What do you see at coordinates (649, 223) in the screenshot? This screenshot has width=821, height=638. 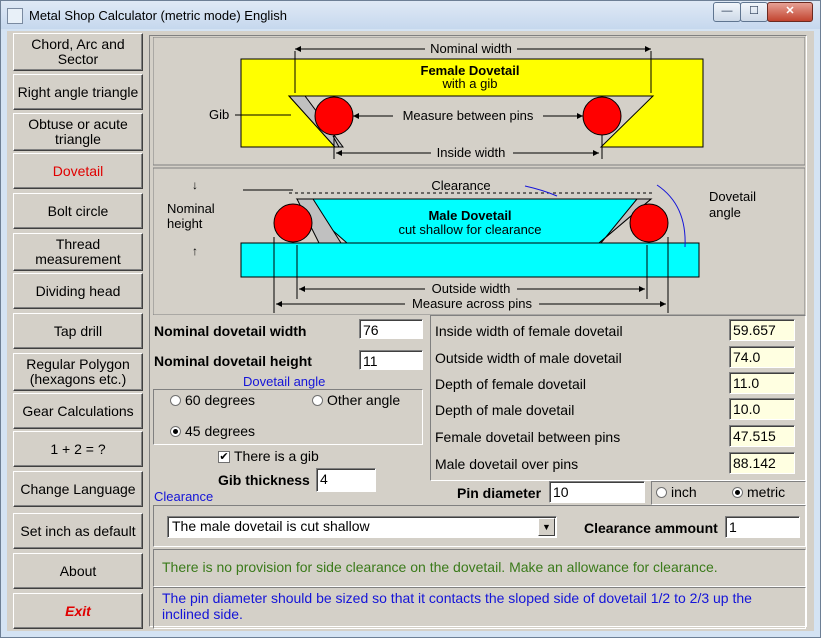 I see `male-right-pin` at bounding box center [649, 223].